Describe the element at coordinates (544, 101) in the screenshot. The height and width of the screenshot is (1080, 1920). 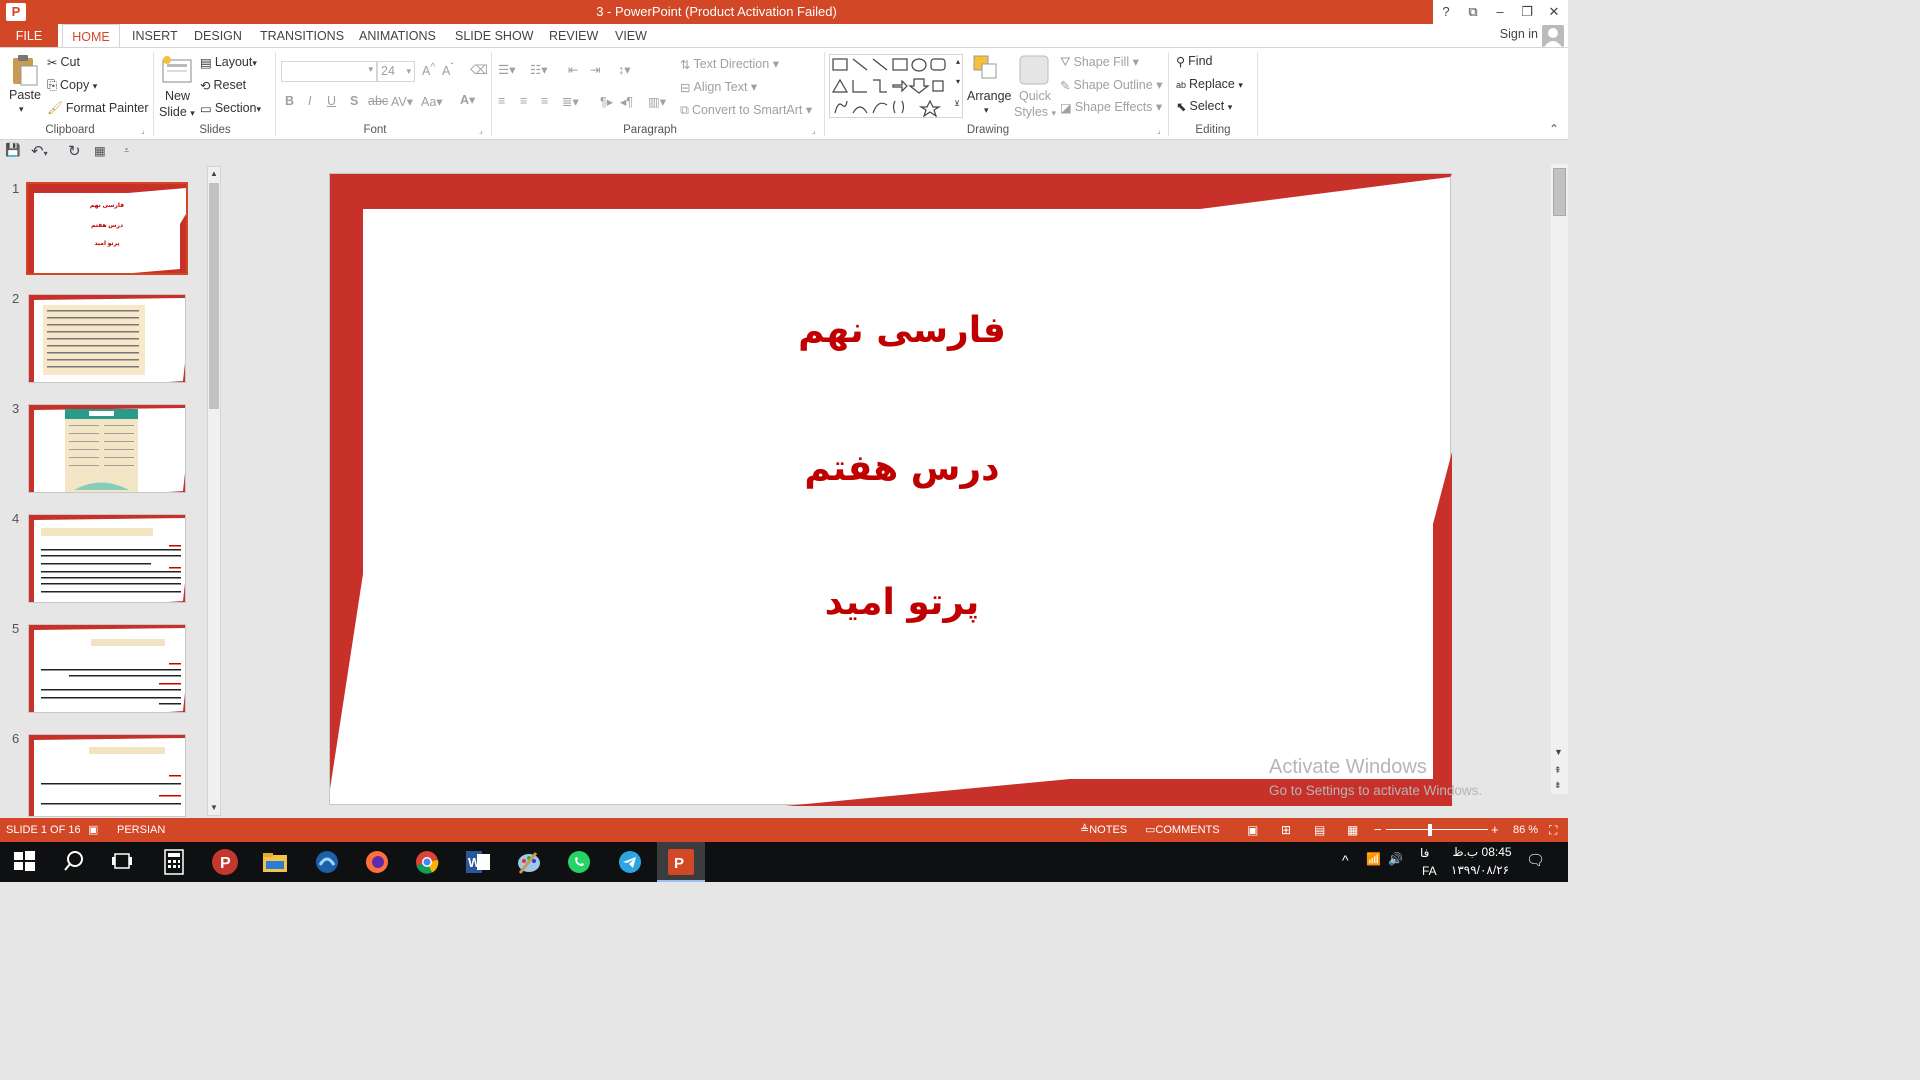
I see `align-right-icon: ≡` at that location.